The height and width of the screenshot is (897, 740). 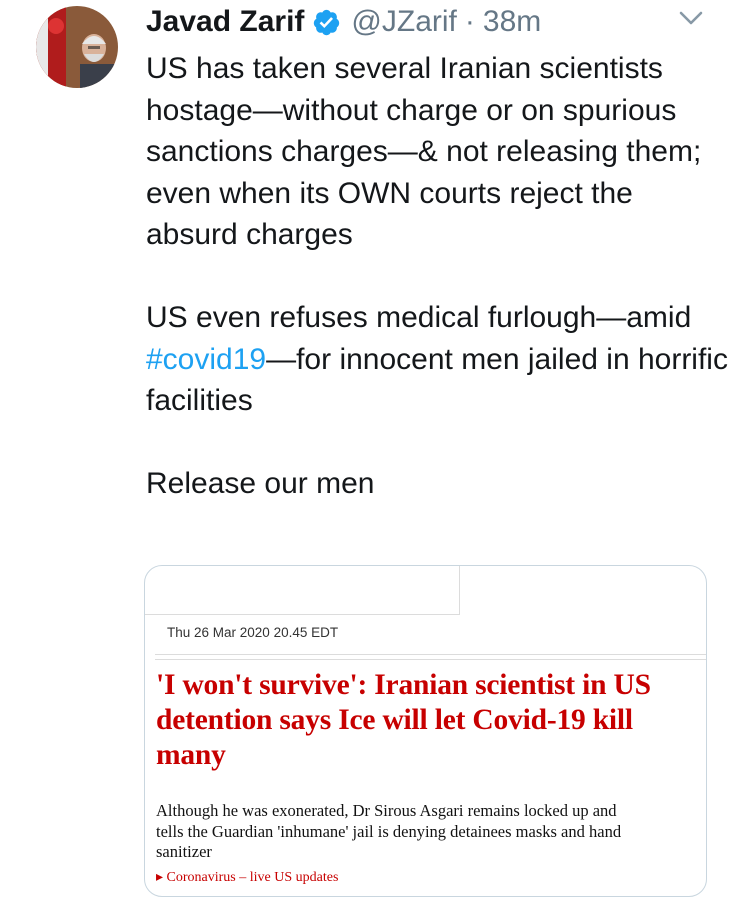 I want to click on timestamp: 38m, so click(x=512, y=22).